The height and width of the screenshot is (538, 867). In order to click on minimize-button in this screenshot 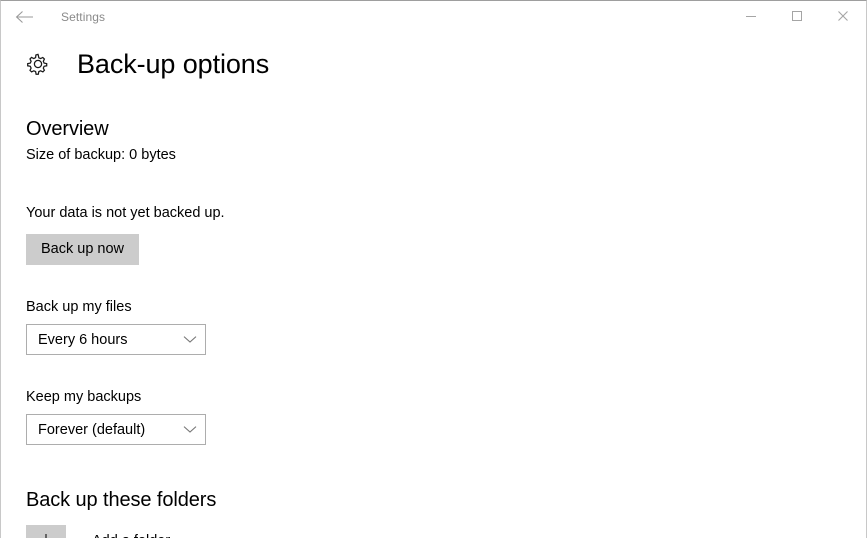, I will do `click(751, 16)`.